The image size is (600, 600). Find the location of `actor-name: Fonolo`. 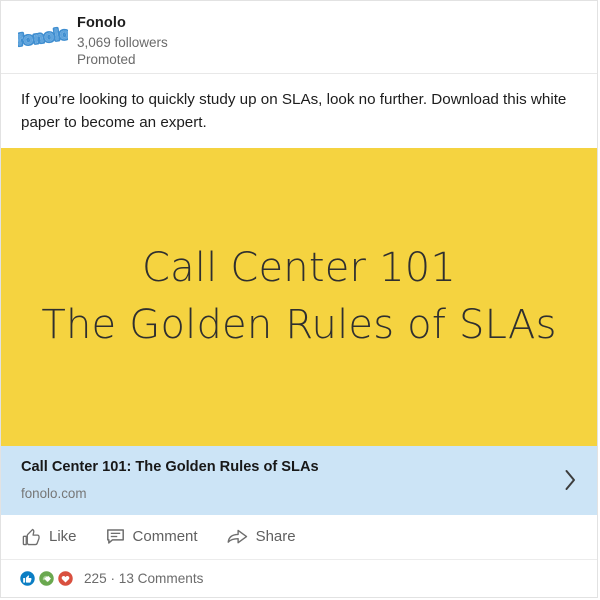

actor-name: Fonolo is located at coordinates (122, 24).